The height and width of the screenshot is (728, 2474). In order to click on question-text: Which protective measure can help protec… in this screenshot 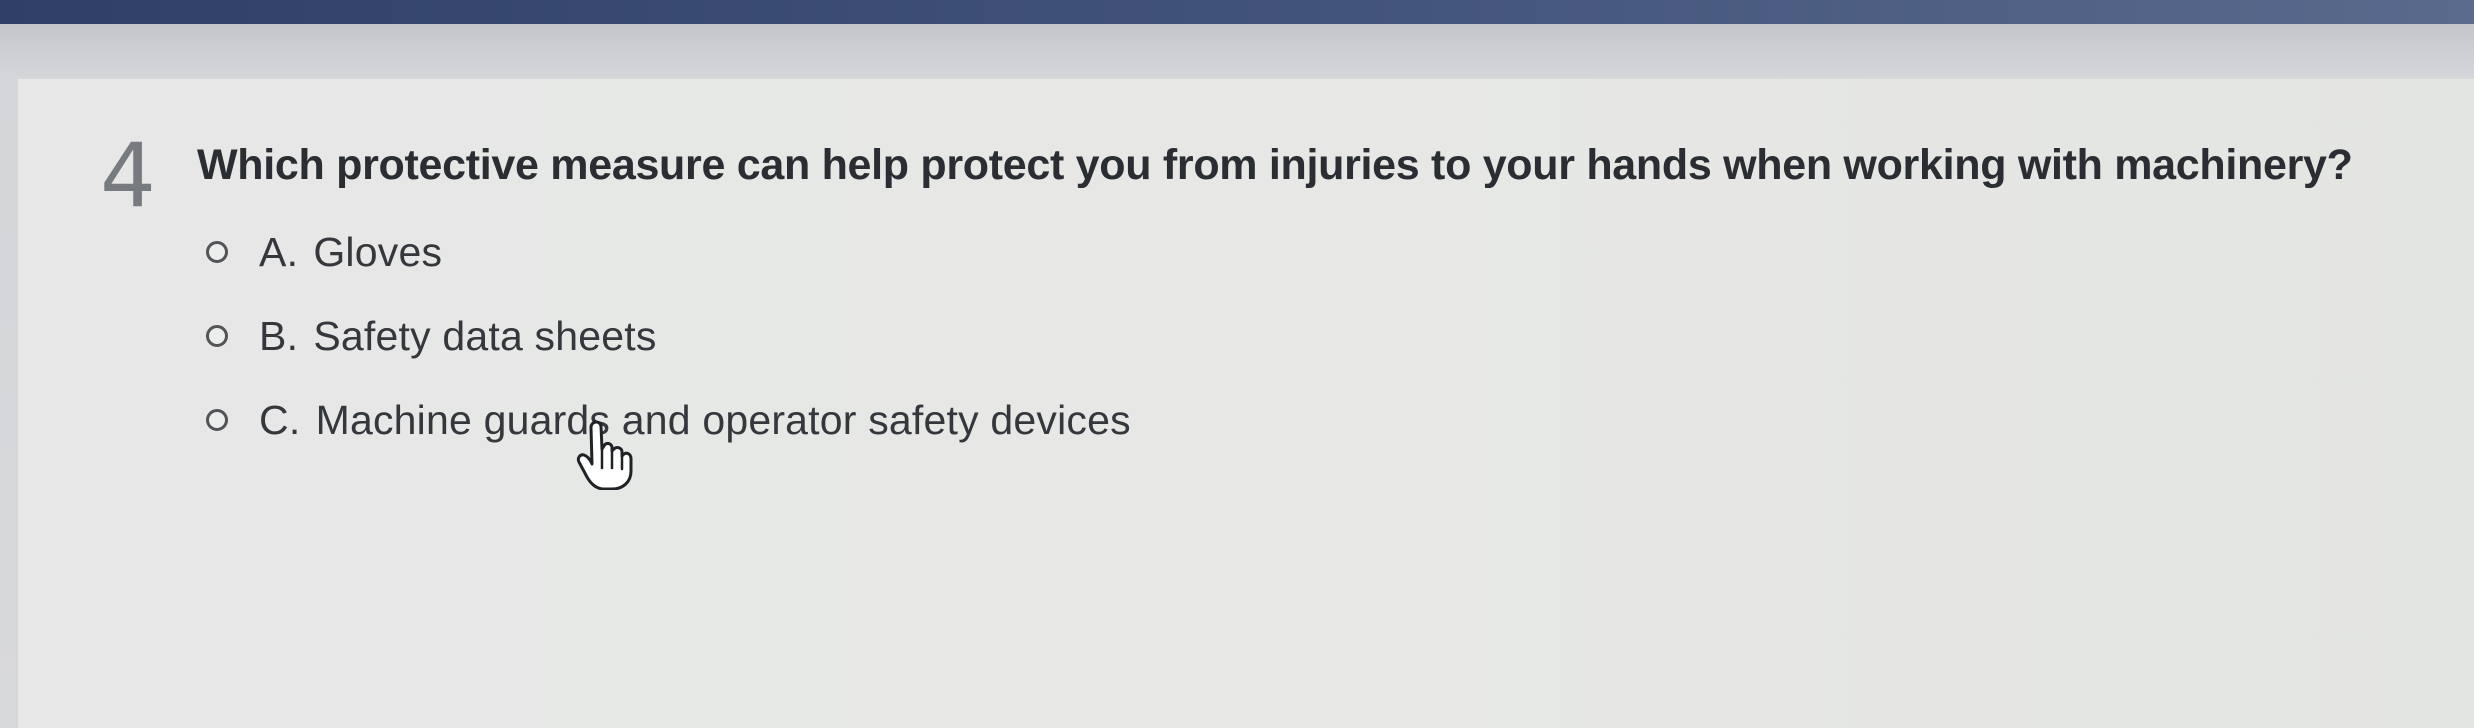, I will do `click(1275, 165)`.